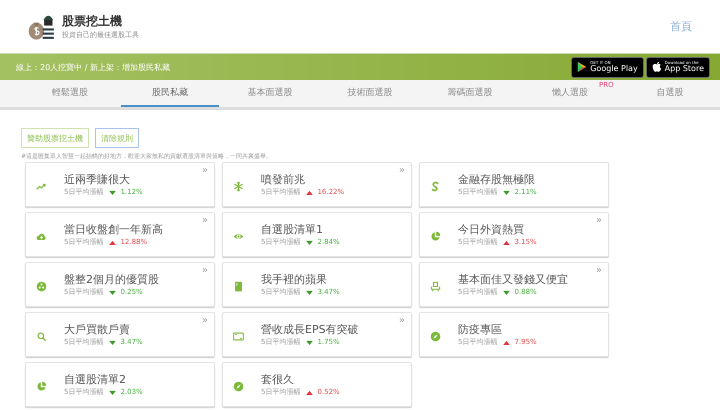  What do you see at coordinates (270, 93) in the screenshot?
I see `nav-tab: 基本面選股` at bounding box center [270, 93].